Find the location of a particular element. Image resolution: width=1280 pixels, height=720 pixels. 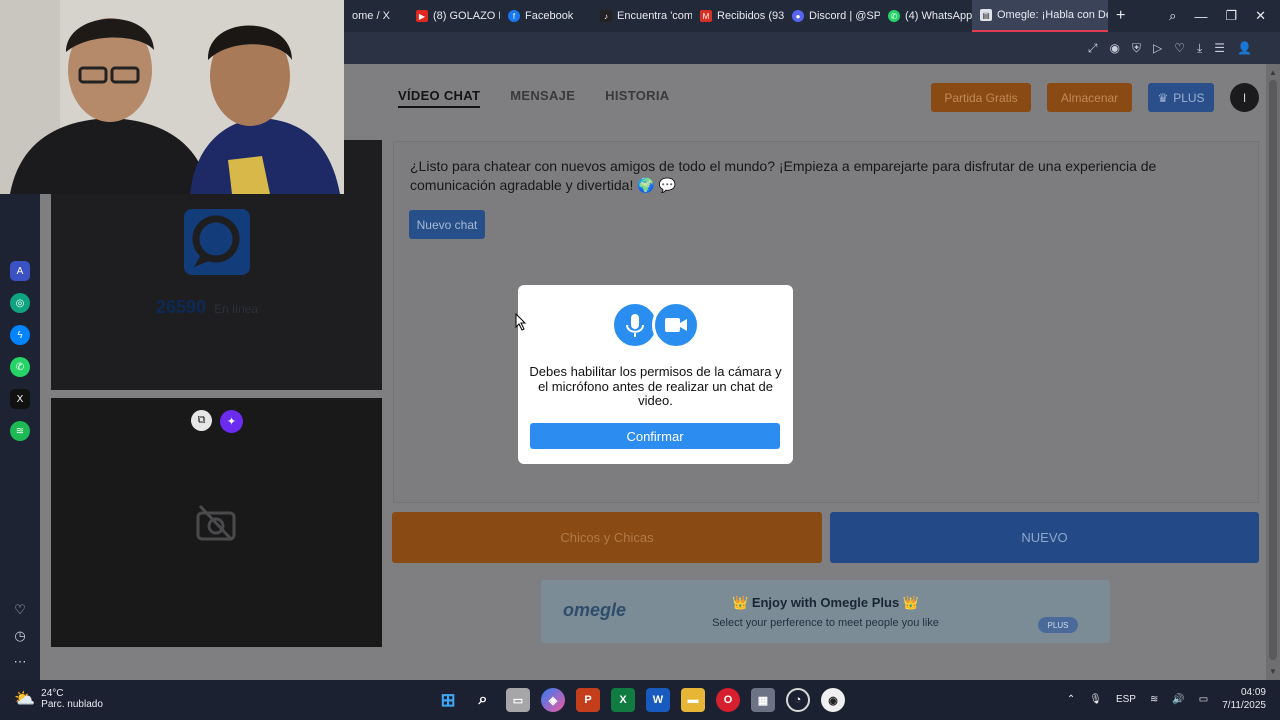

messenger-icon: ϟ is located at coordinates (20, 335).